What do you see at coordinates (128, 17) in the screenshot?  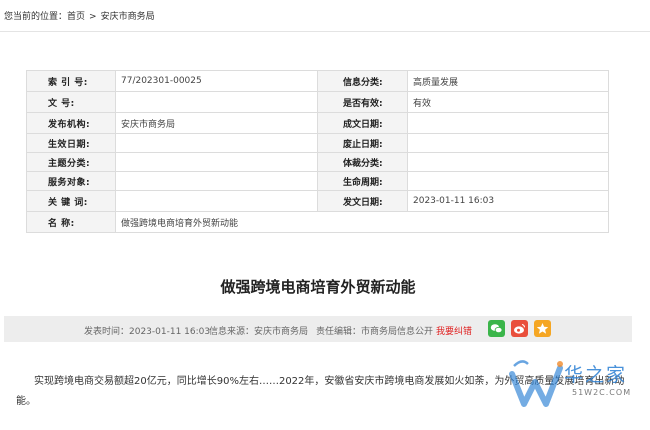 I see `breadcrumb-current: 安庆市商务局` at bounding box center [128, 17].